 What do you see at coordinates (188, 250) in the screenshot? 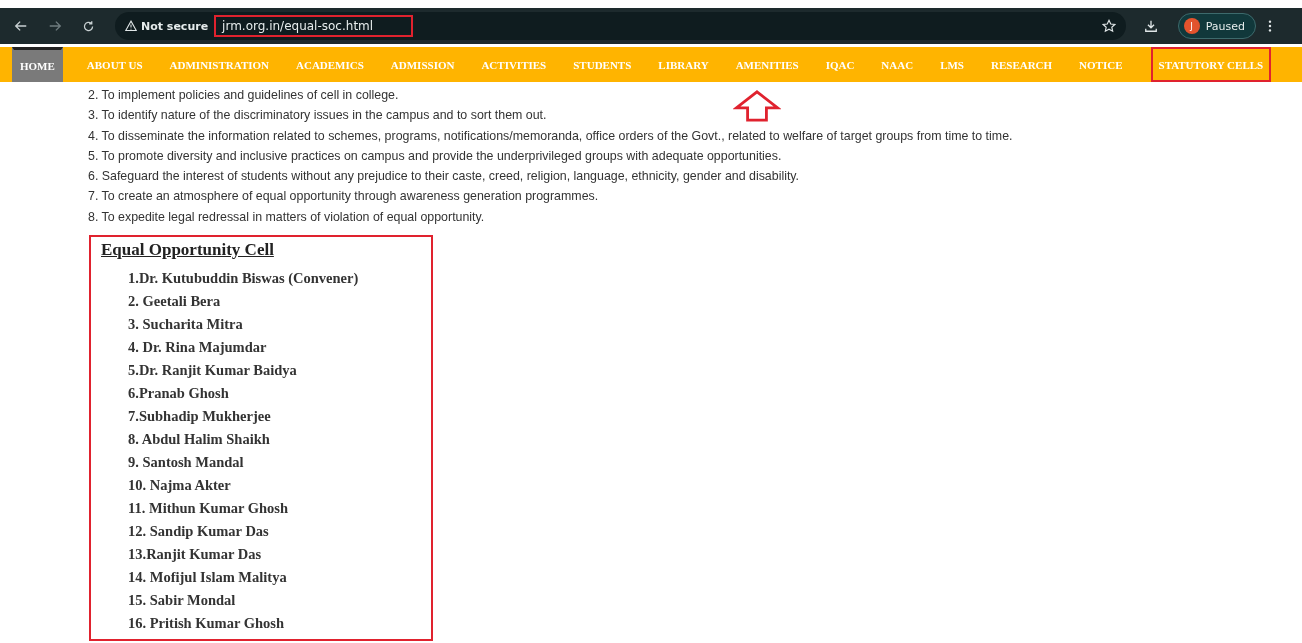
I see `cell-heading: Equal Opportunity Cell` at bounding box center [188, 250].